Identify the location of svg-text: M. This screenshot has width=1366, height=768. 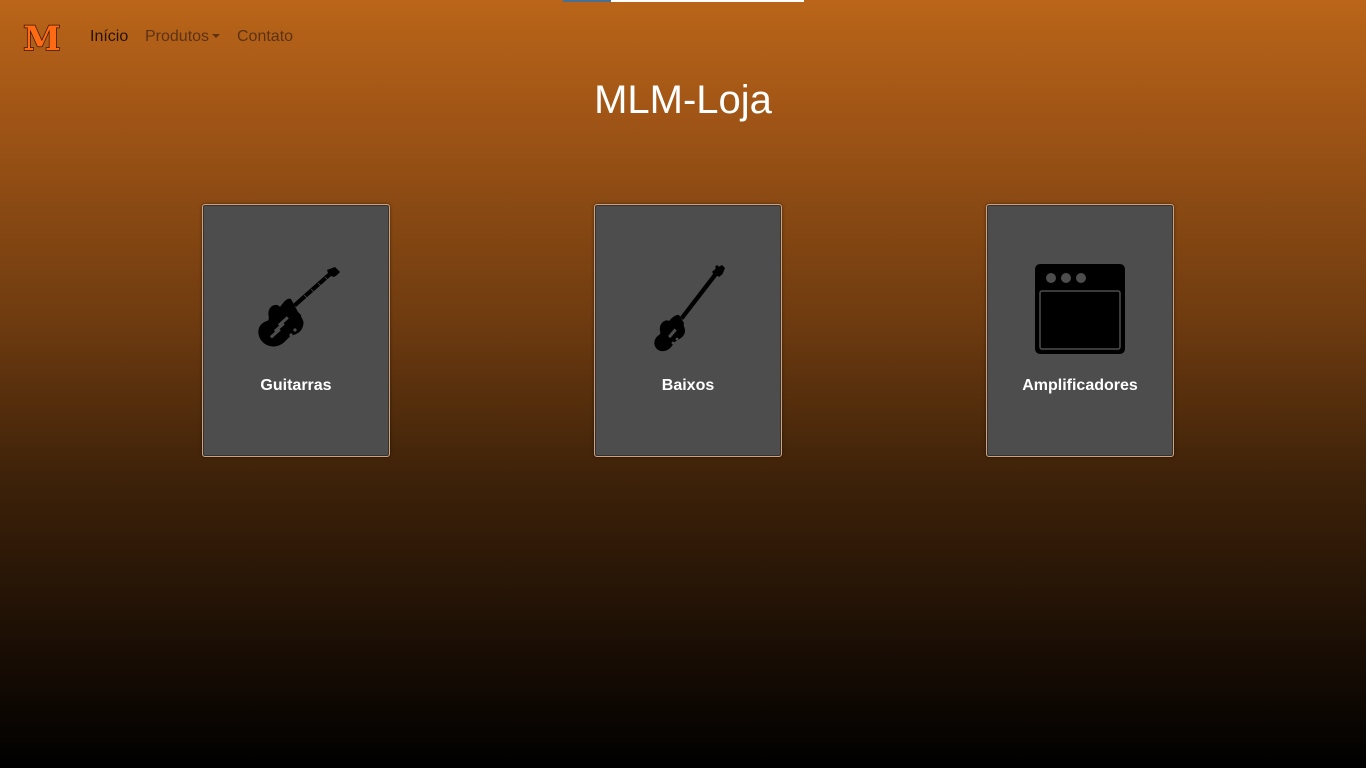
(42, 38).